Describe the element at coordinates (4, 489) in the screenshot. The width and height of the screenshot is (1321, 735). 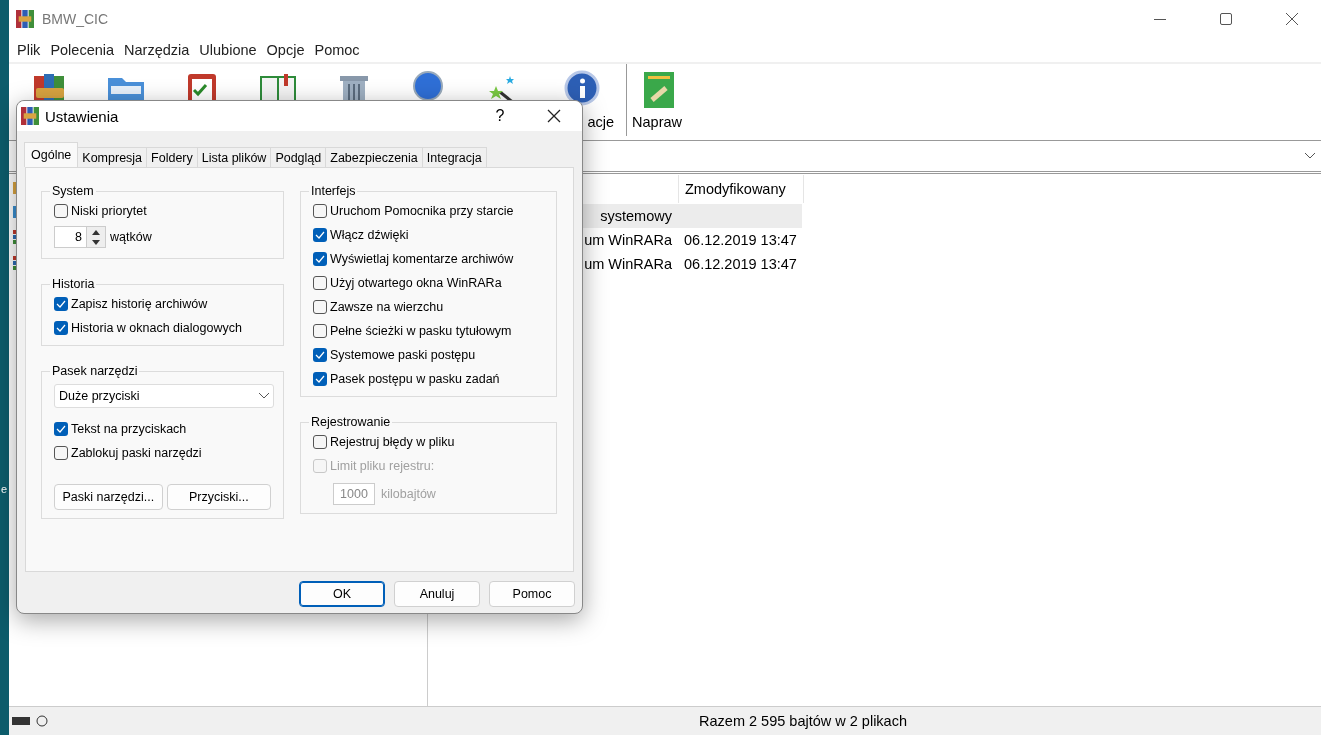
I see `desktop-label: e` at that location.